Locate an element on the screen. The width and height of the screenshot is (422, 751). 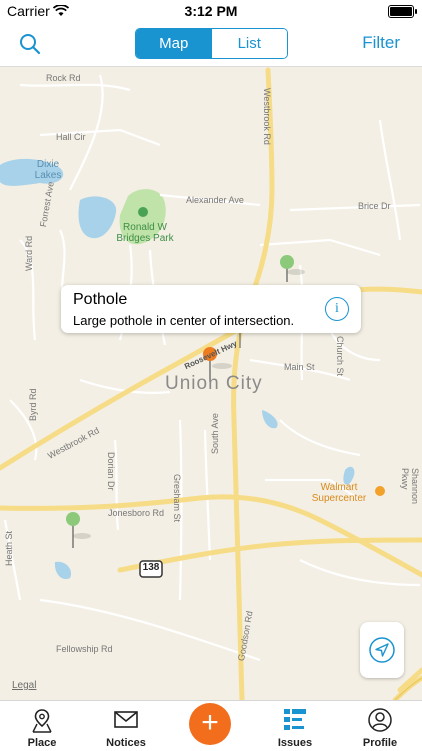
map-label-brice-dr: Brice Dr is located at coordinates (374, 206).